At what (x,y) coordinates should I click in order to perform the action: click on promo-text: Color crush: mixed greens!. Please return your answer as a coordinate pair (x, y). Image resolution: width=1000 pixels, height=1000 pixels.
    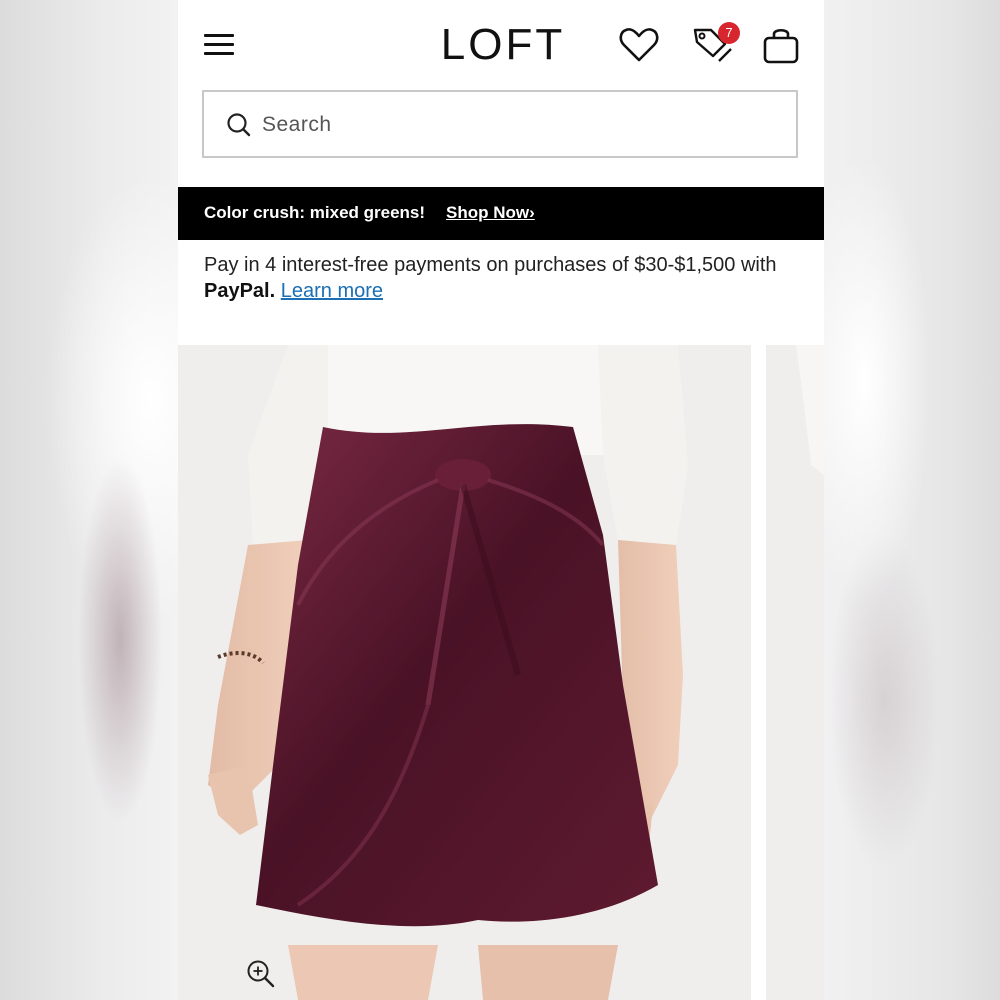
    Looking at the image, I should click on (315, 212).